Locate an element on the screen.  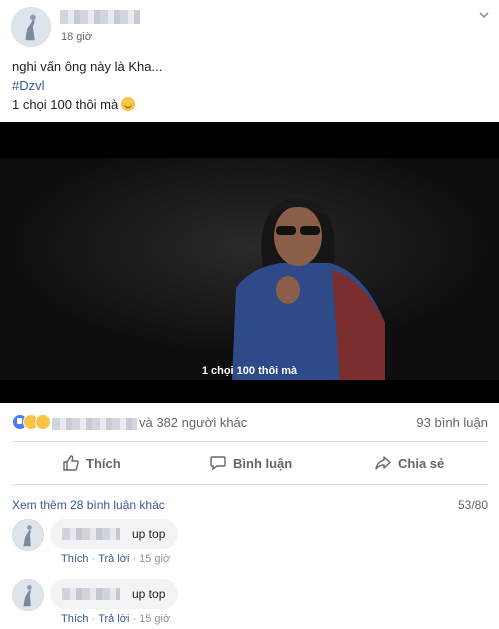
share-button-label: Chia sẻ is located at coordinates (421, 463).